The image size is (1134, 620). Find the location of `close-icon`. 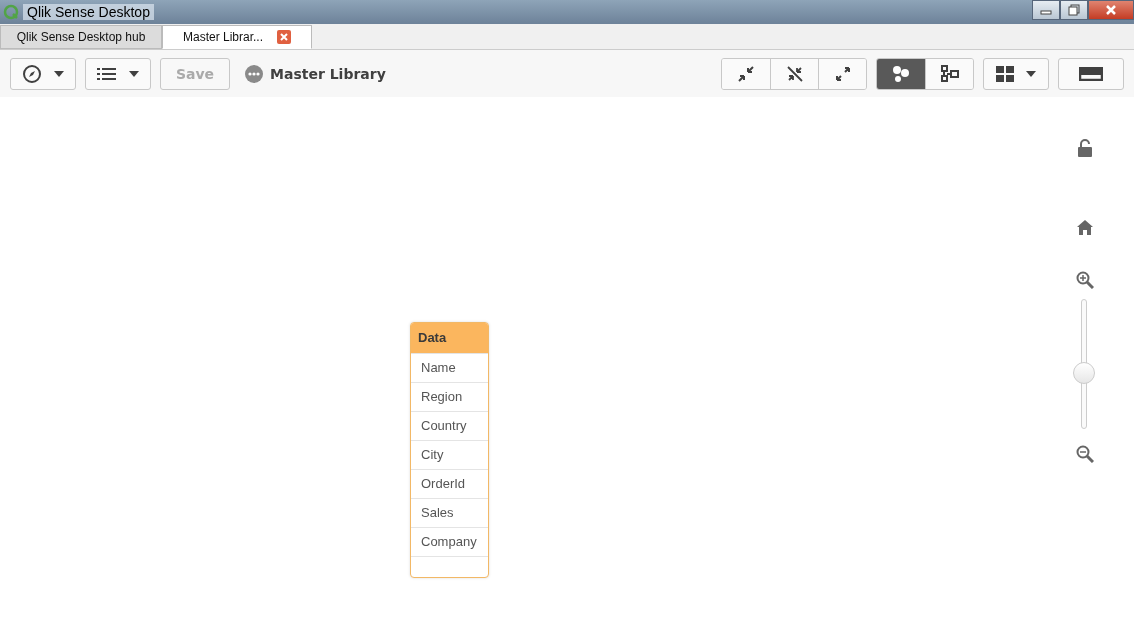

close-icon is located at coordinates (1111, 10).